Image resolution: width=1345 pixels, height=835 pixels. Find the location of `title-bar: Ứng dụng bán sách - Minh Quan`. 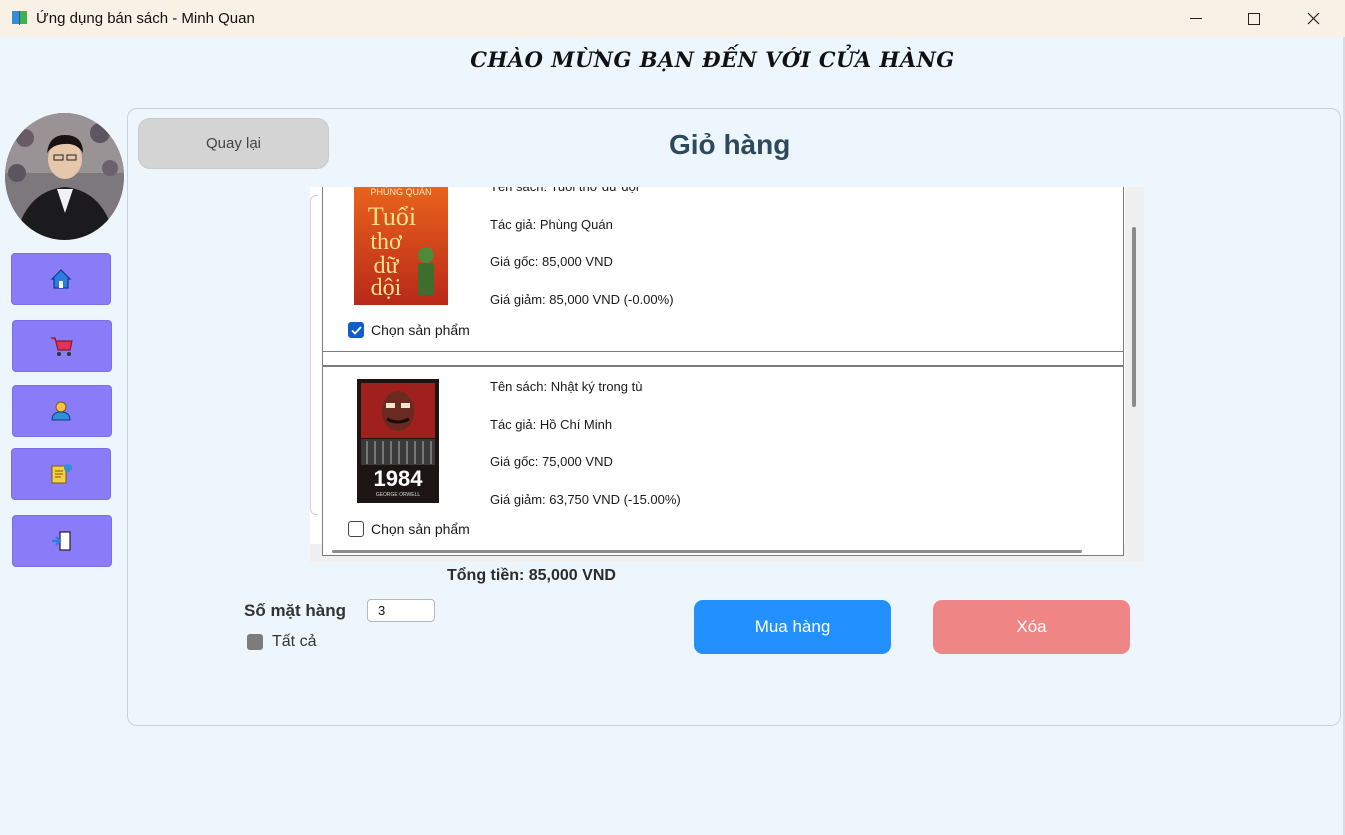

title-bar: Ứng dụng bán sách - Minh Quan is located at coordinates (672, 18).